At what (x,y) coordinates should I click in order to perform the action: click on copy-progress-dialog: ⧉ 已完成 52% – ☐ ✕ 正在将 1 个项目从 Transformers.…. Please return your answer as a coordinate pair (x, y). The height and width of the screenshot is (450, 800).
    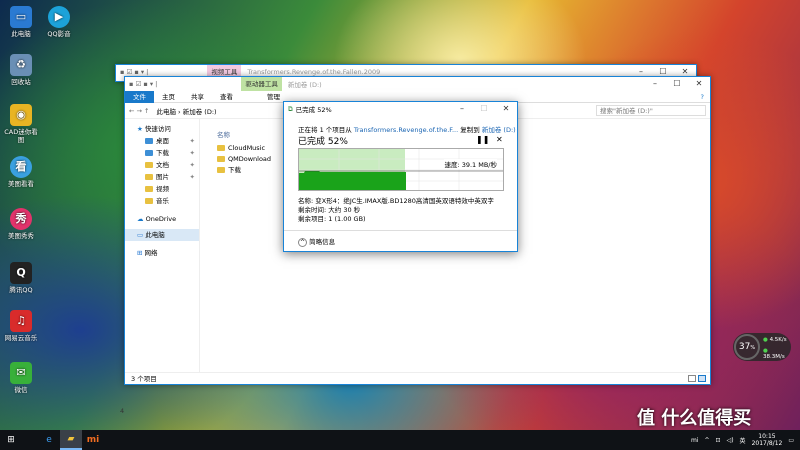
    Looking at the image, I should click on (400, 176).